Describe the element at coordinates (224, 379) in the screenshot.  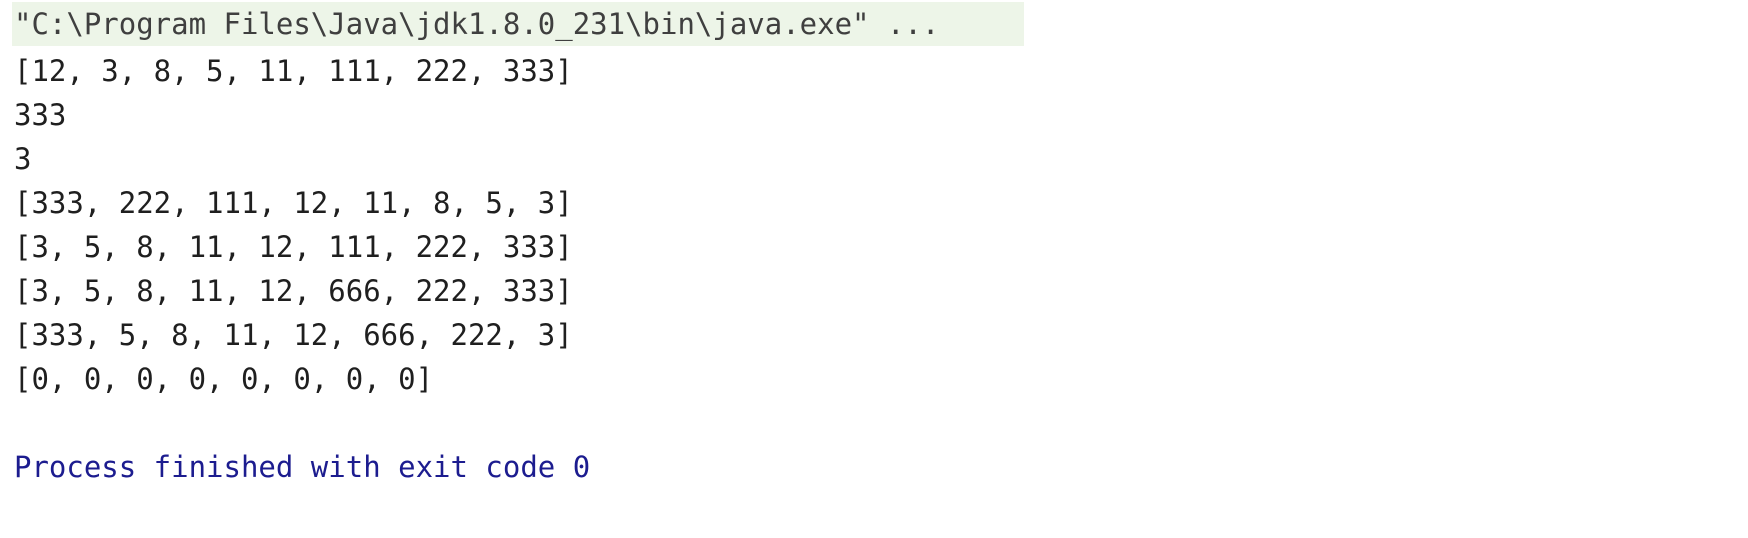
I see `console-output-line: [0, 0, 0, 0, 0, 0, 0, 0]` at that location.